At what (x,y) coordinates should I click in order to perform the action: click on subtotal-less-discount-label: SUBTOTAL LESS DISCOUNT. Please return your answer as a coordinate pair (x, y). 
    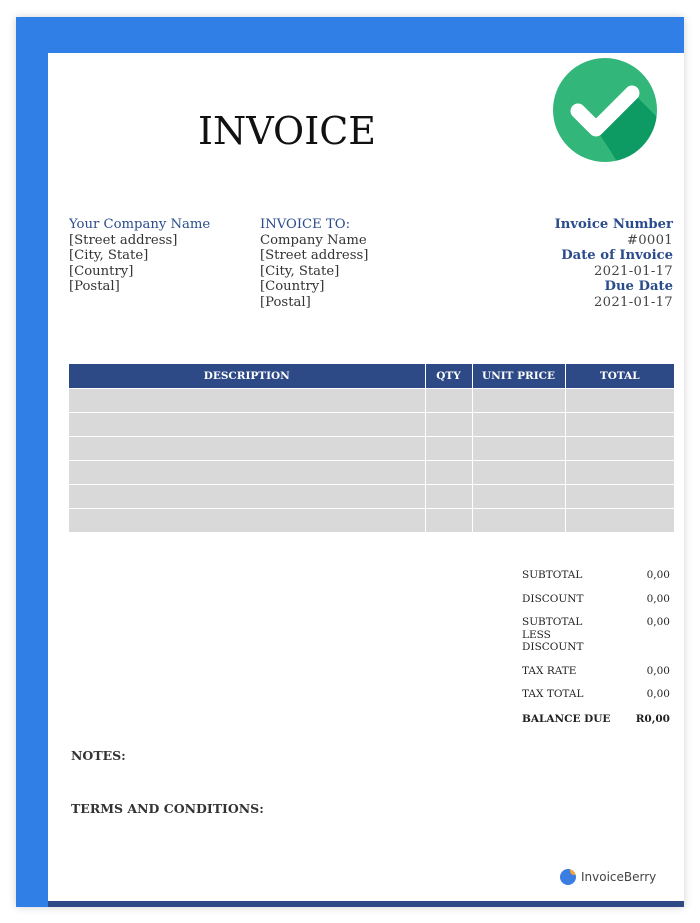
    Looking at the image, I should click on (553, 634).